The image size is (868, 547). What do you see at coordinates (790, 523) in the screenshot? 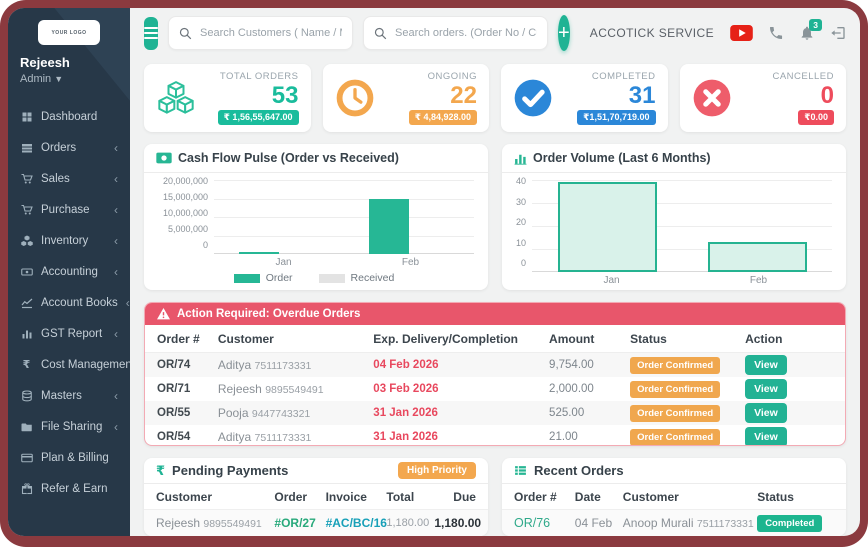
I see `status-badge: Completed` at bounding box center [790, 523].